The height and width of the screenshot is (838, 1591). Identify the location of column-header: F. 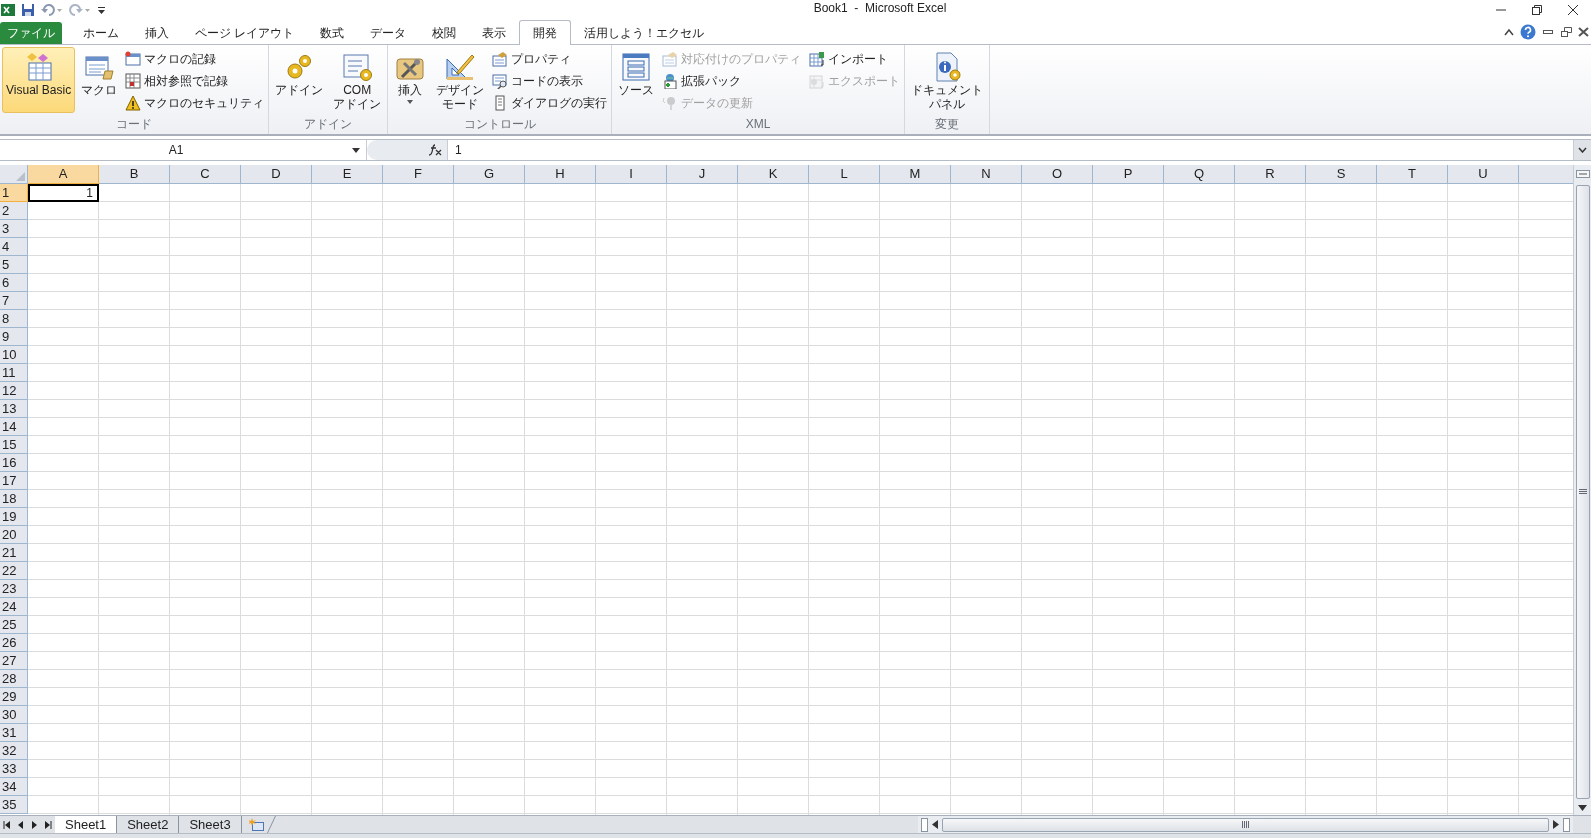
(418, 174).